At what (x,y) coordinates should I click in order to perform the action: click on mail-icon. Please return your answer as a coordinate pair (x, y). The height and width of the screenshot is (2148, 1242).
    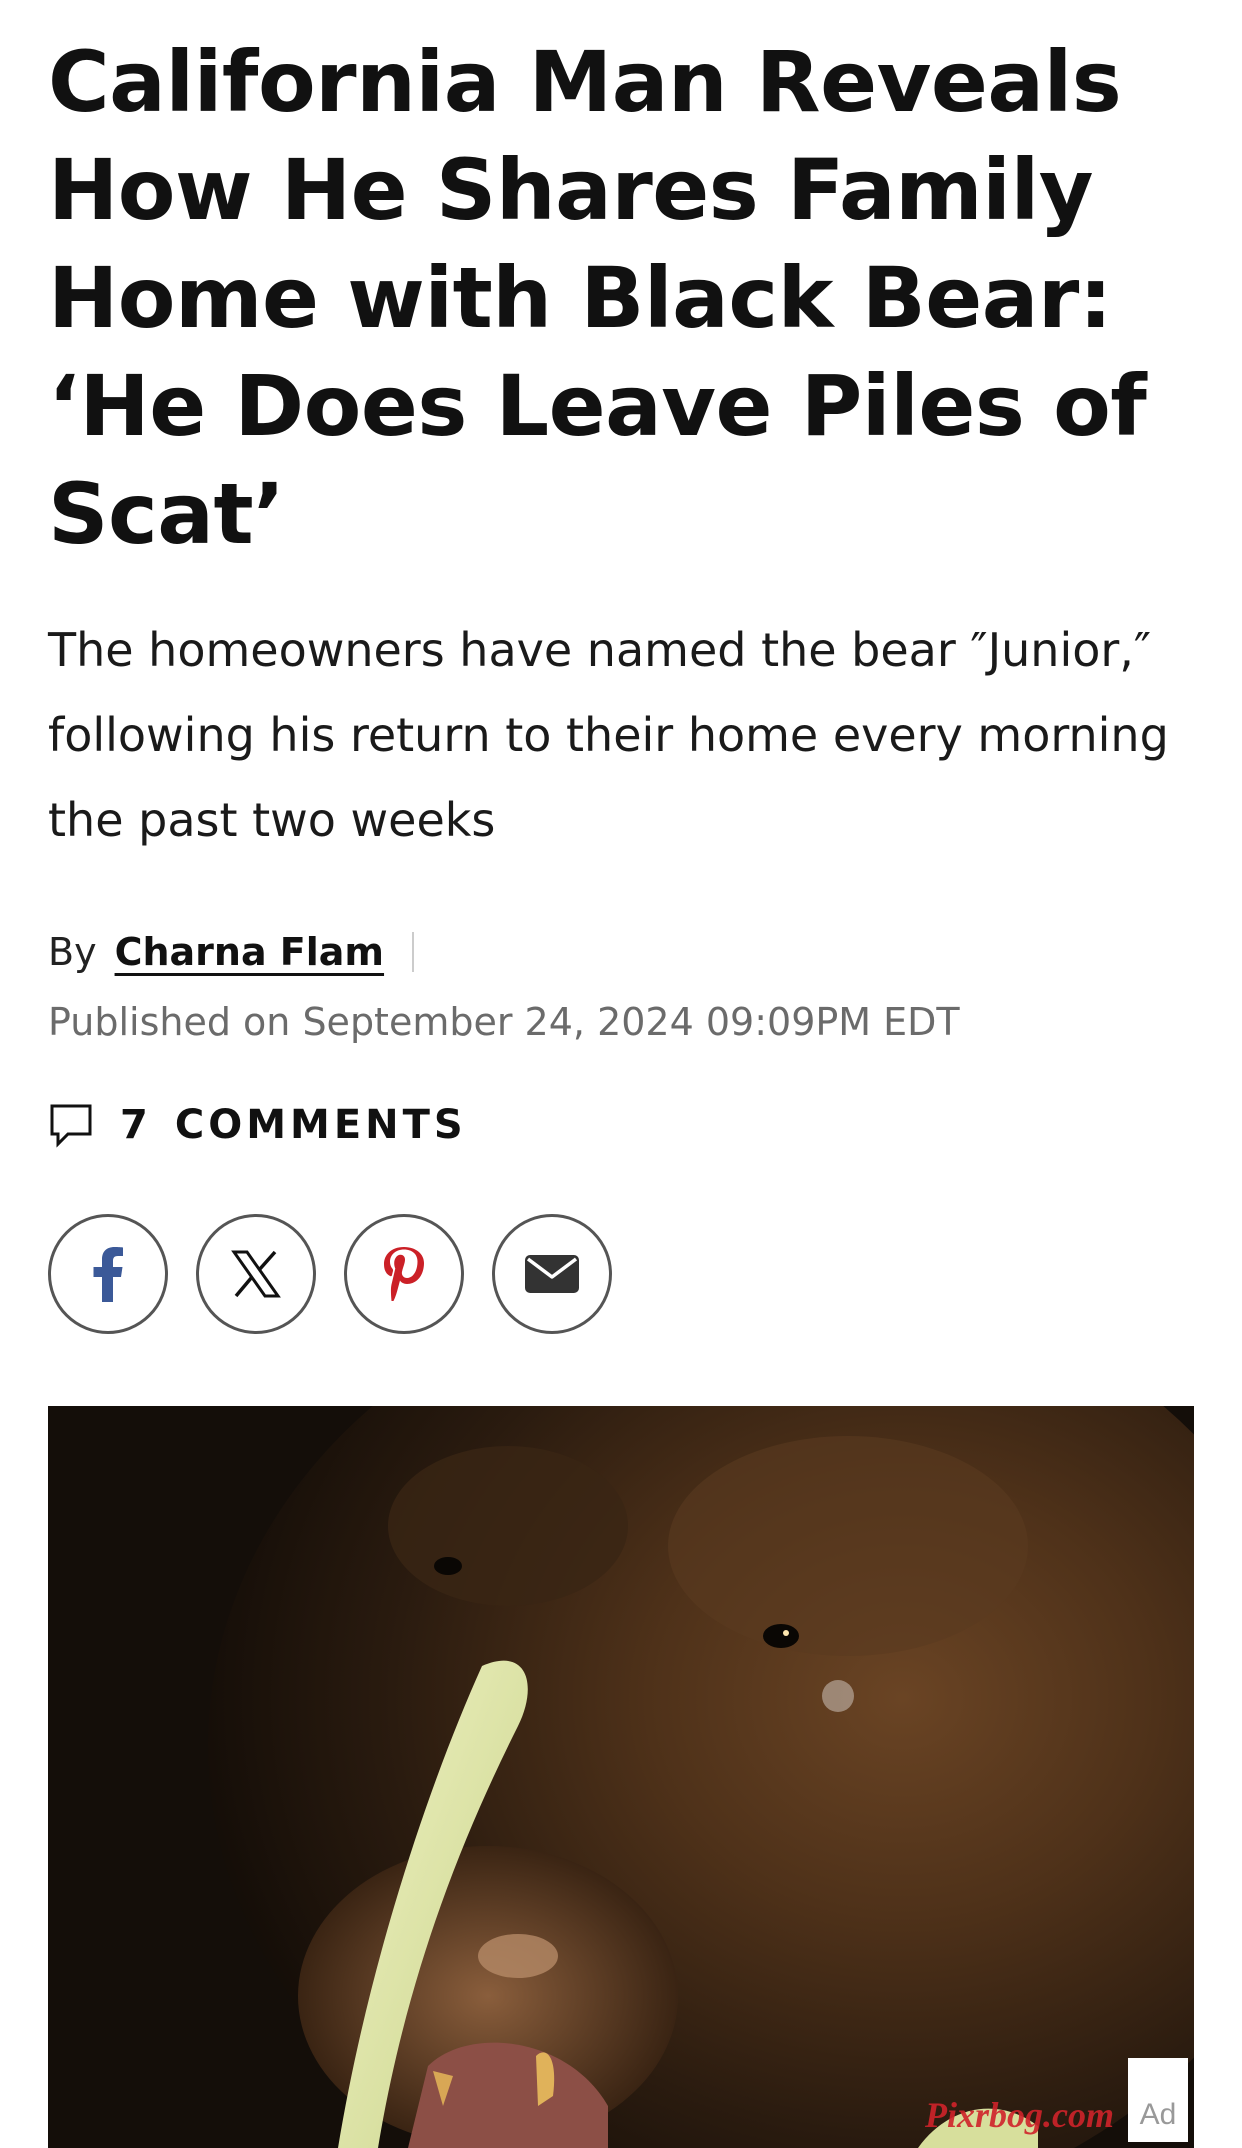
    Looking at the image, I should click on (552, 1274).